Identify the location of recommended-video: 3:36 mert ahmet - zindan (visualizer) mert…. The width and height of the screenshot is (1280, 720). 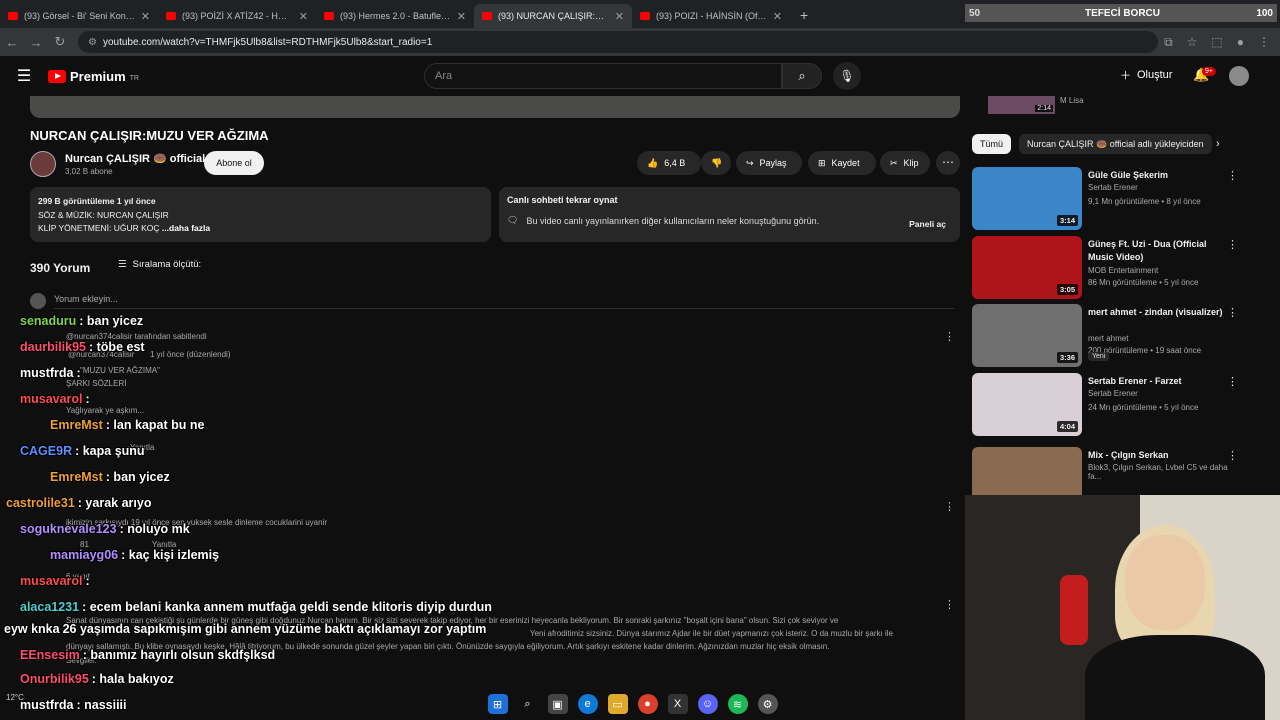
(1106, 335).